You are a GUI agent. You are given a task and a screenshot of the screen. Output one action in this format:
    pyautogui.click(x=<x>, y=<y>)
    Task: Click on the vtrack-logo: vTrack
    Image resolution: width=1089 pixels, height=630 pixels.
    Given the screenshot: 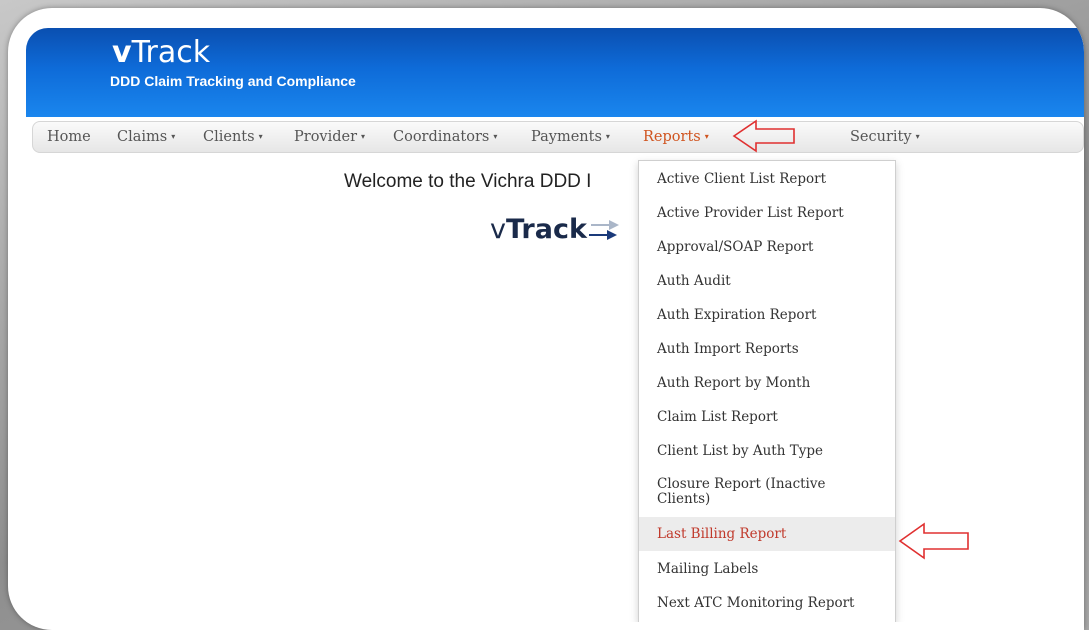 What is the action you would take?
    pyautogui.click(x=556, y=229)
    